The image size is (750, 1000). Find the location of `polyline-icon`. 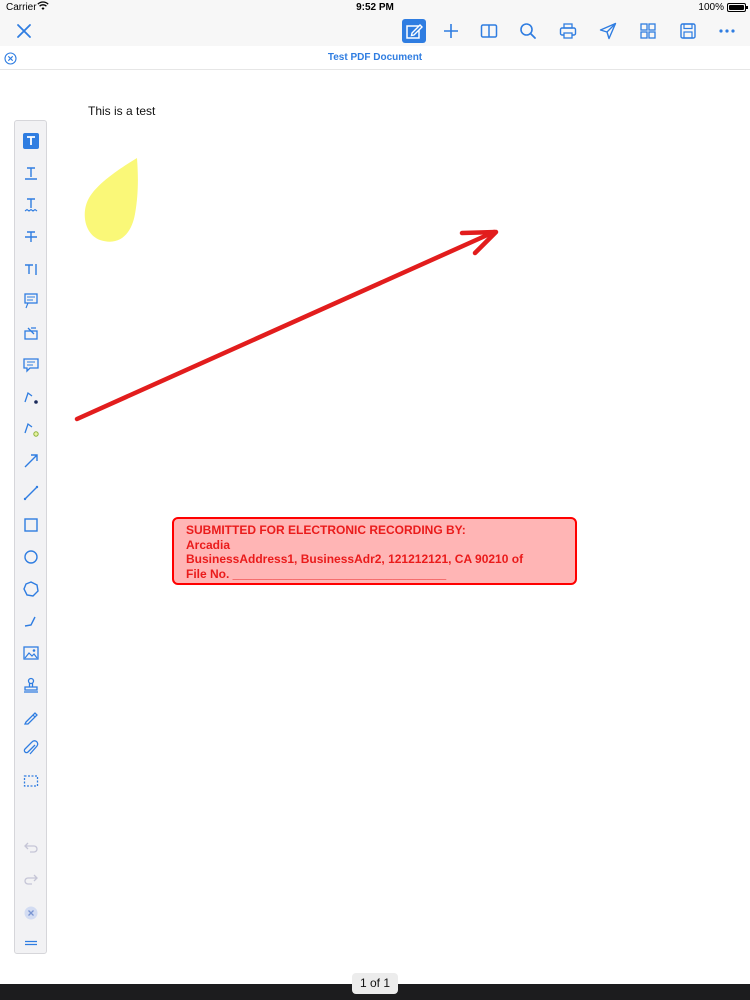

polyline-icon is located at coordinates (30, 621).